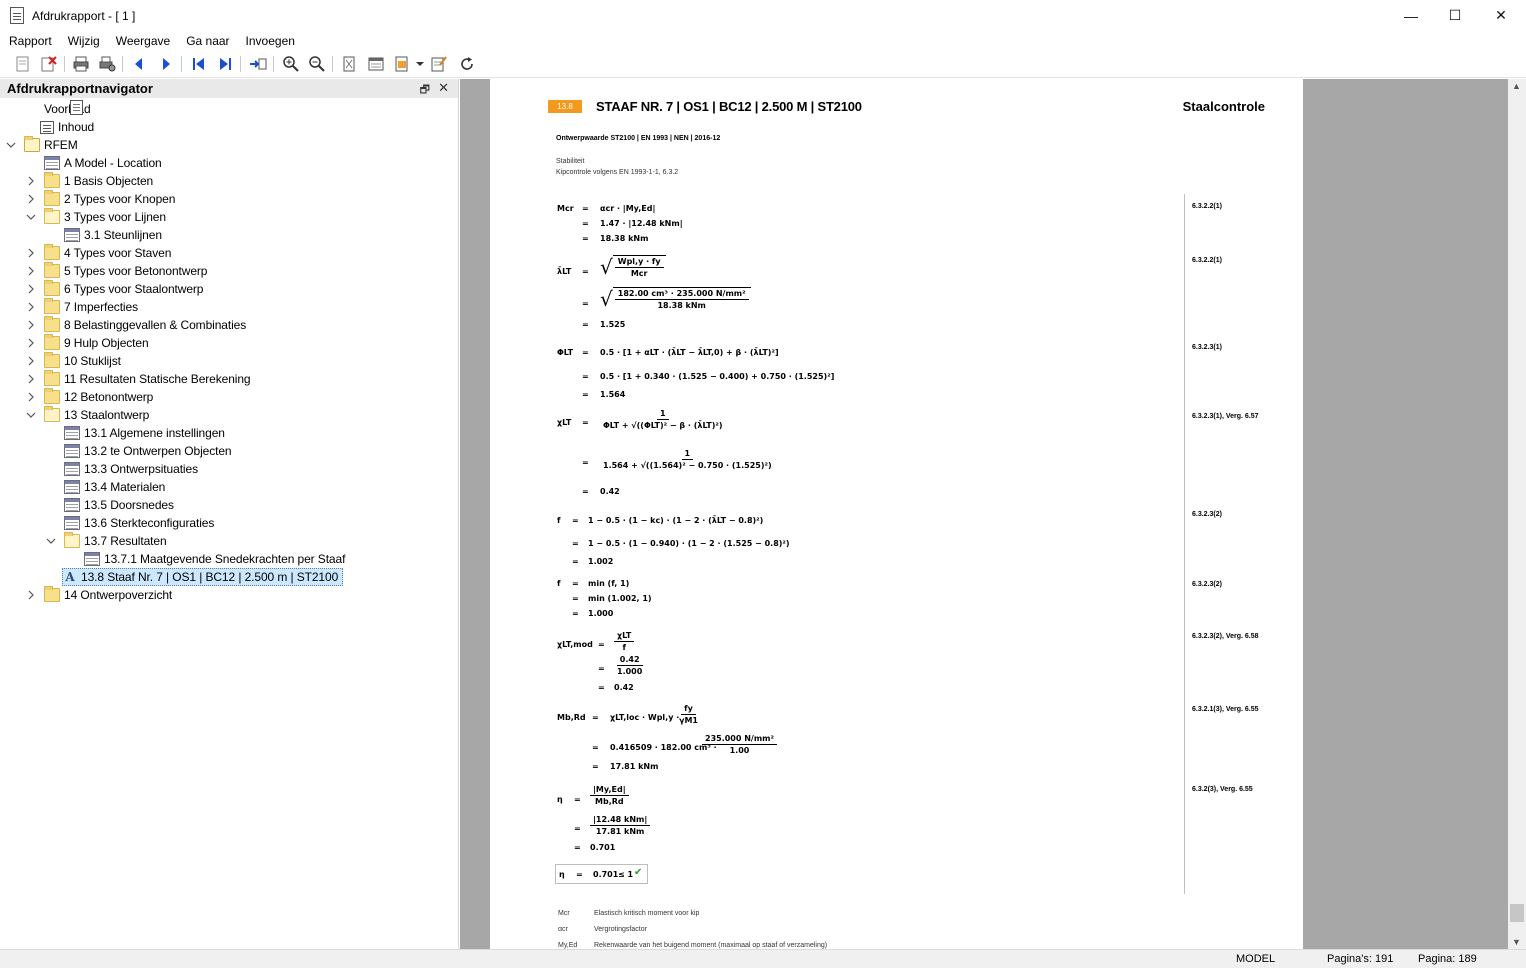 This screenshot has height=968, width=1526. Describe the element at coordinates (207, 41) in the screenshot. I see `menu-ga-naar: Ga naar` at that location.